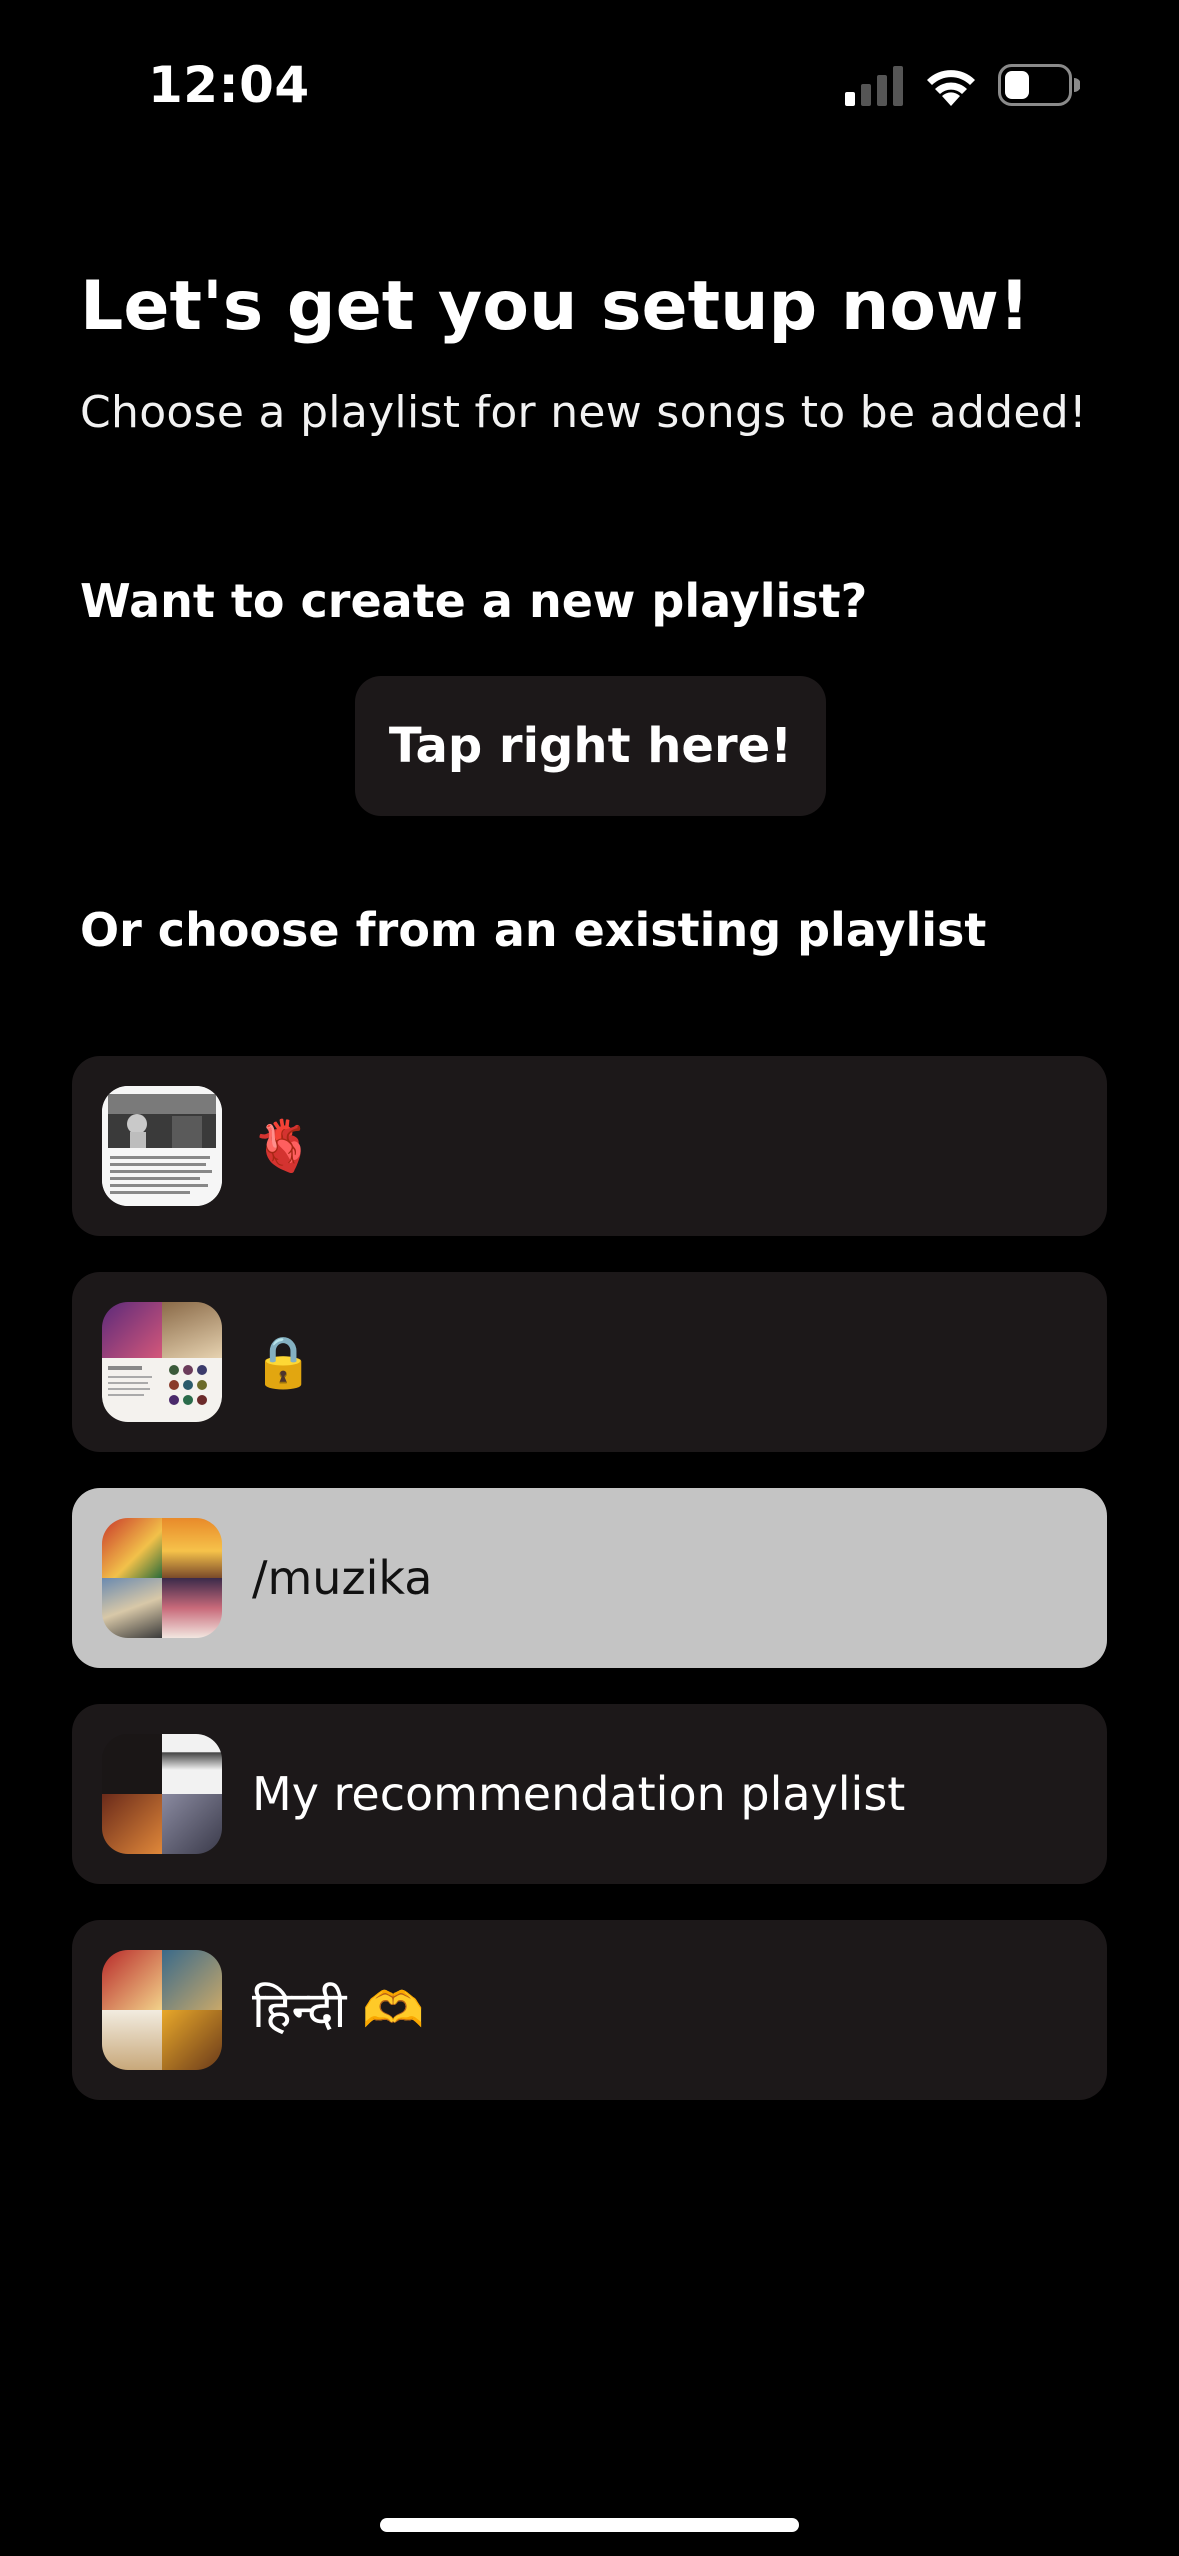 The width and height of the screenshot is (1179, 2556). Describe the element at coordinates (229, 85) in the screenshot. I see `status-time: 12:04` at that location.